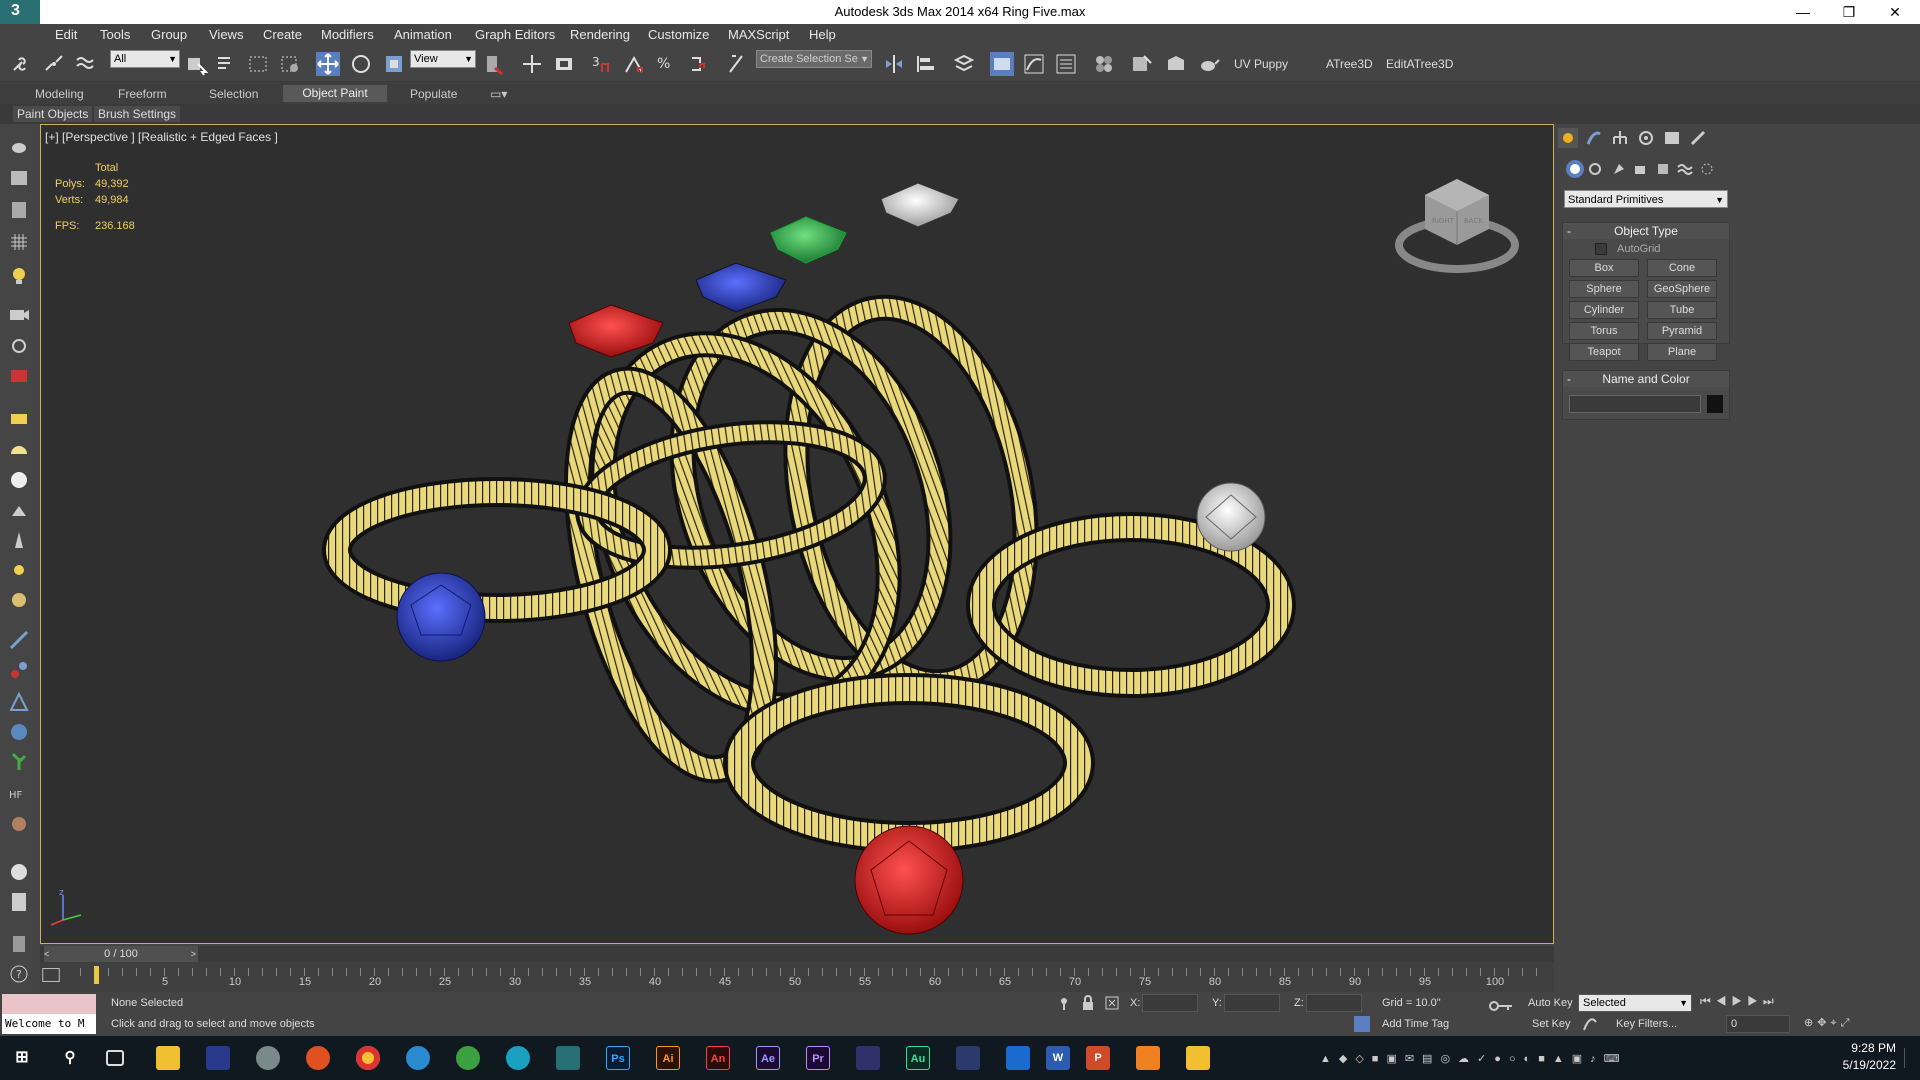  What do you see at coordinates (1457, 226) in the screenshot?
I see `viewcube: RIGHT BACK` at bounding box center [1457, 226].